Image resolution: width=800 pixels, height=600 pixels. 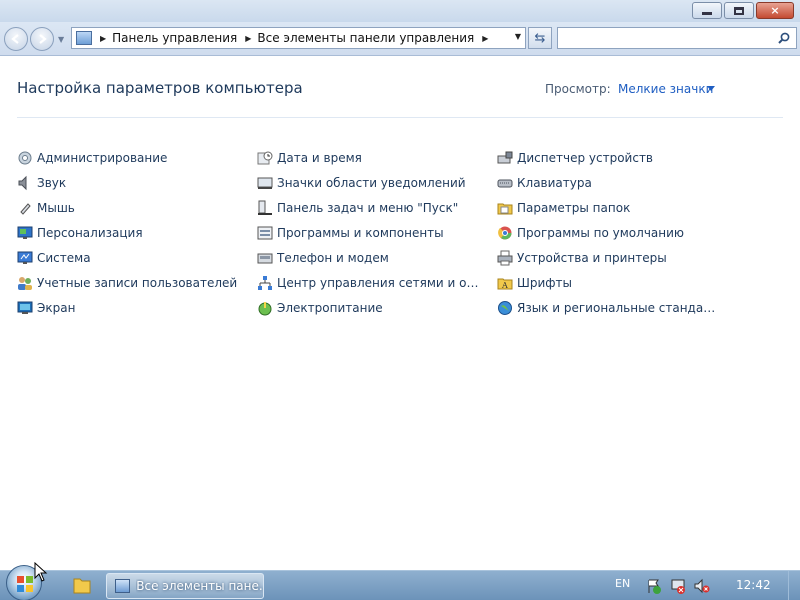 I want to click on item-default-programs: Программы по умолчанию, so click(x=617, y=232).